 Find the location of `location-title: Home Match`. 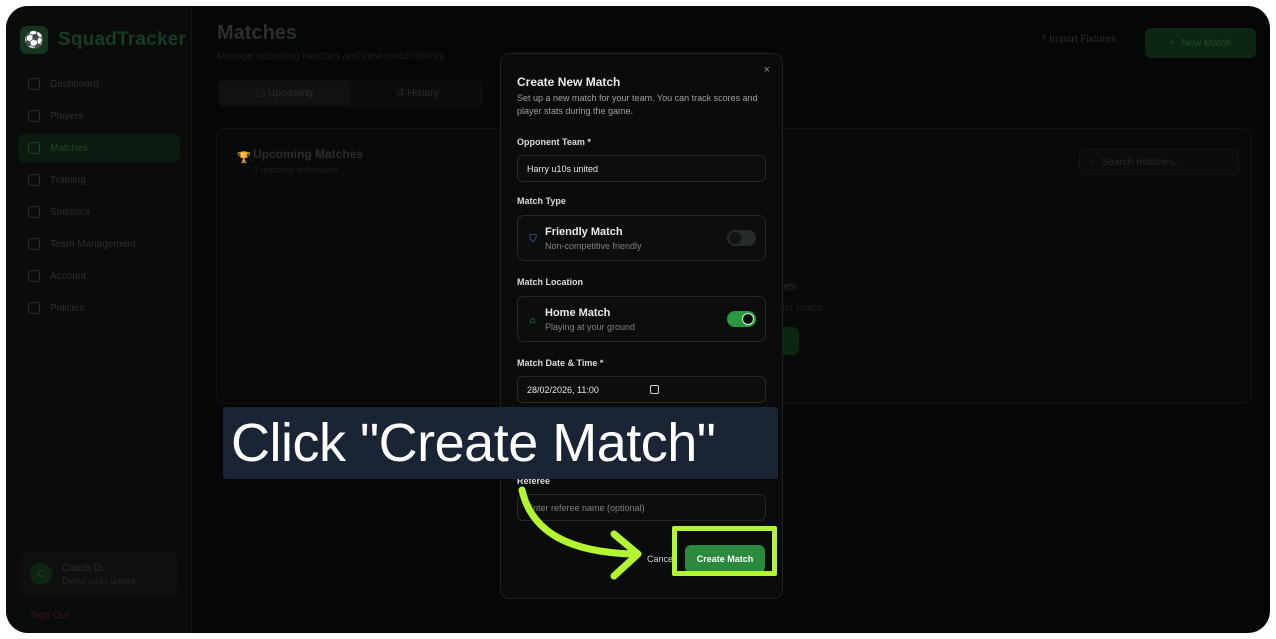

location-title: Home Match is located at coordinates (578, 313).